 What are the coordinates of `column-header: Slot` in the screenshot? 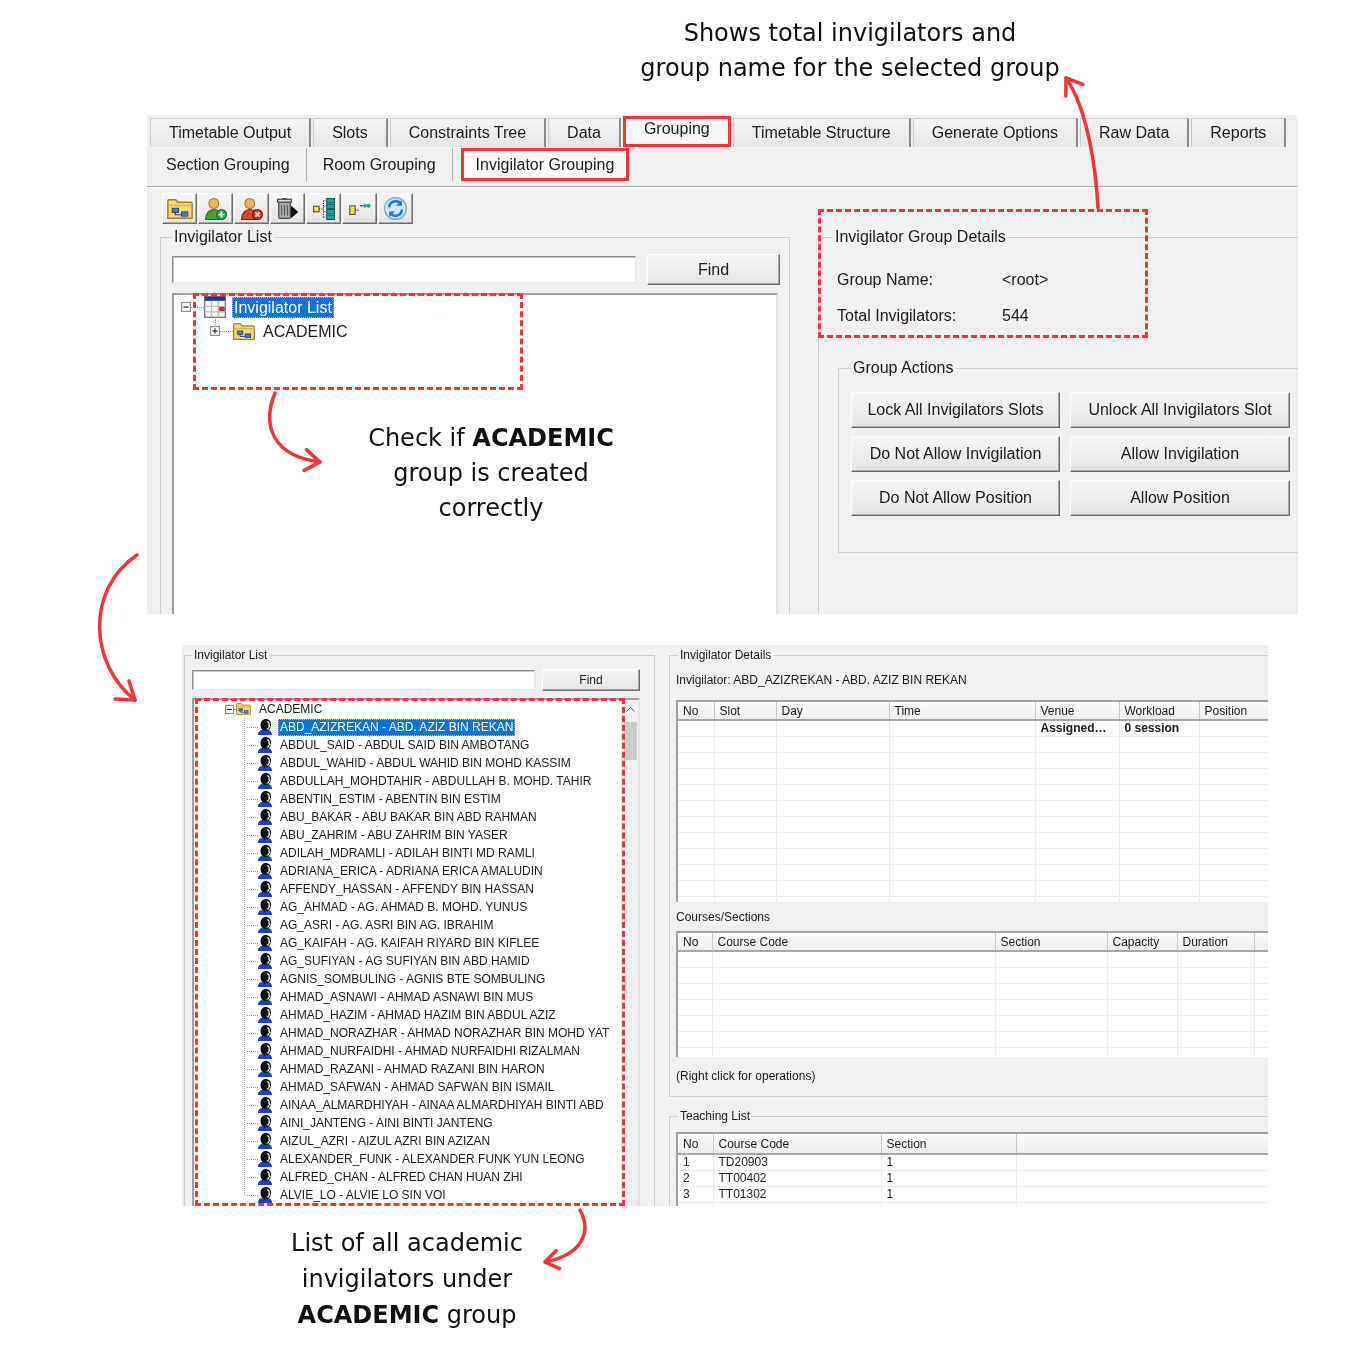 It's located at (745, 711).